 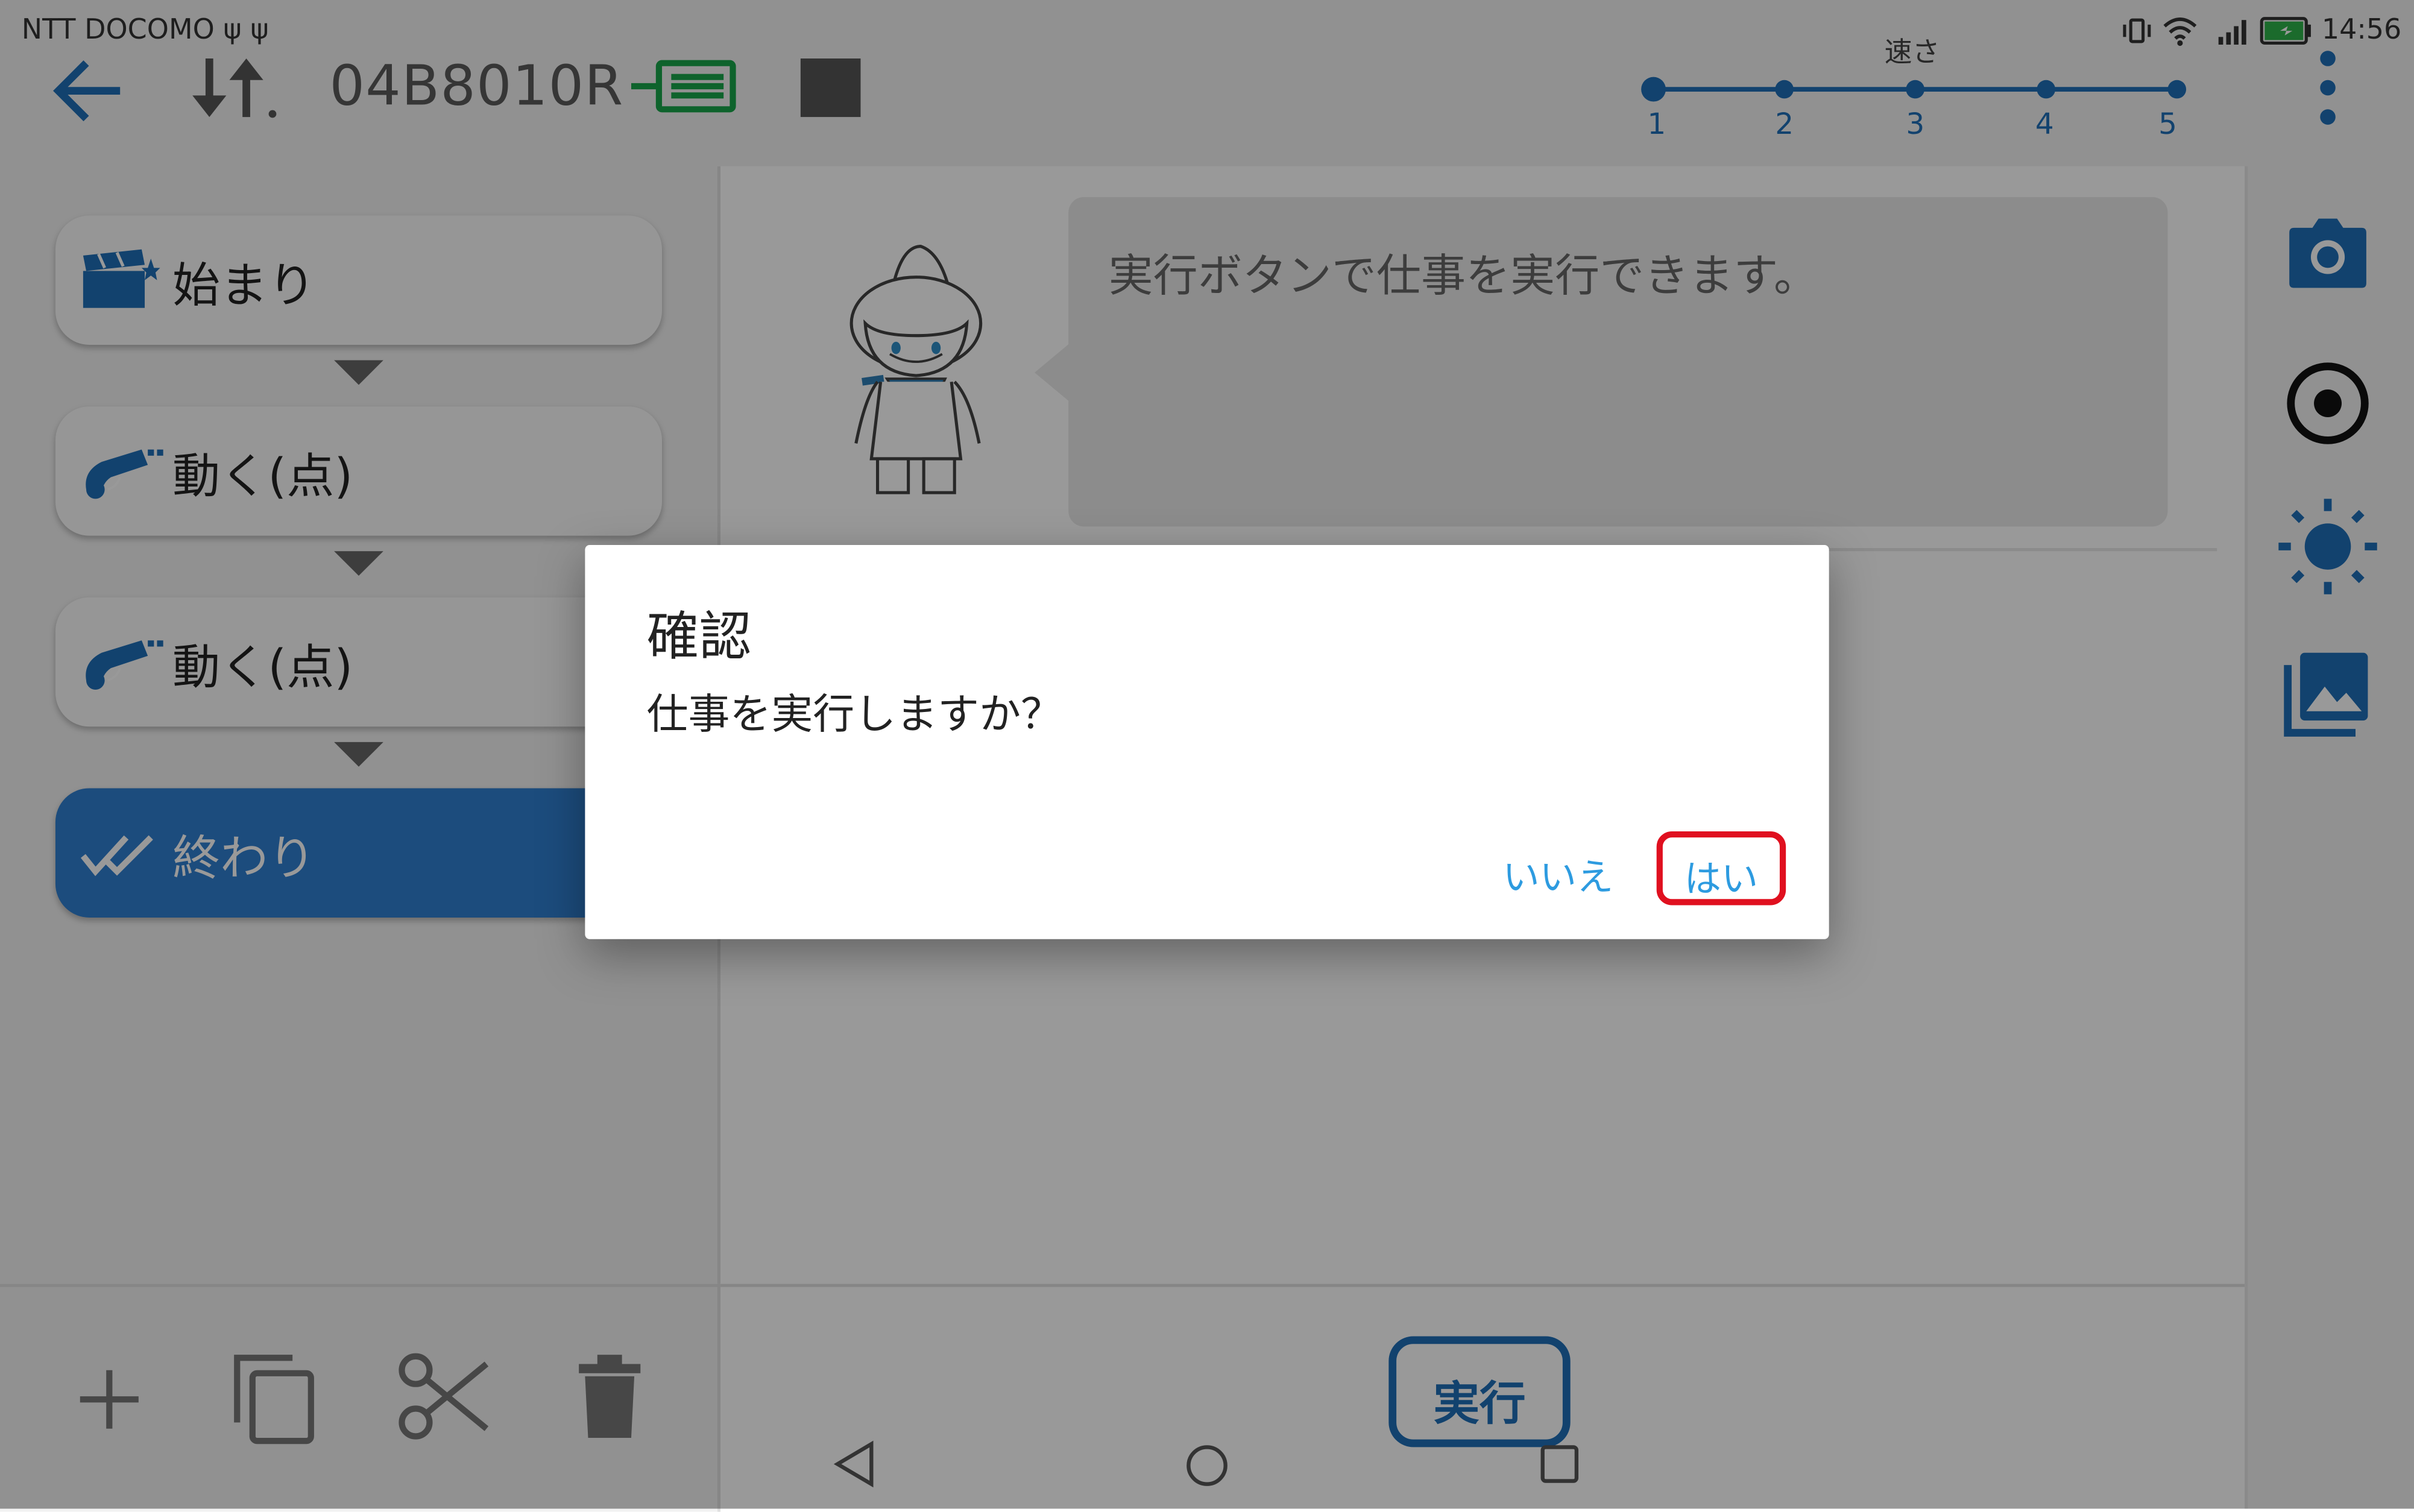 What do you see at coordinates (1207, 742) in the screenshot?
I see `confirm-dialog: 確認 仕事を実行しますか？ いいえ はい` at bounding box center [1207, 742].